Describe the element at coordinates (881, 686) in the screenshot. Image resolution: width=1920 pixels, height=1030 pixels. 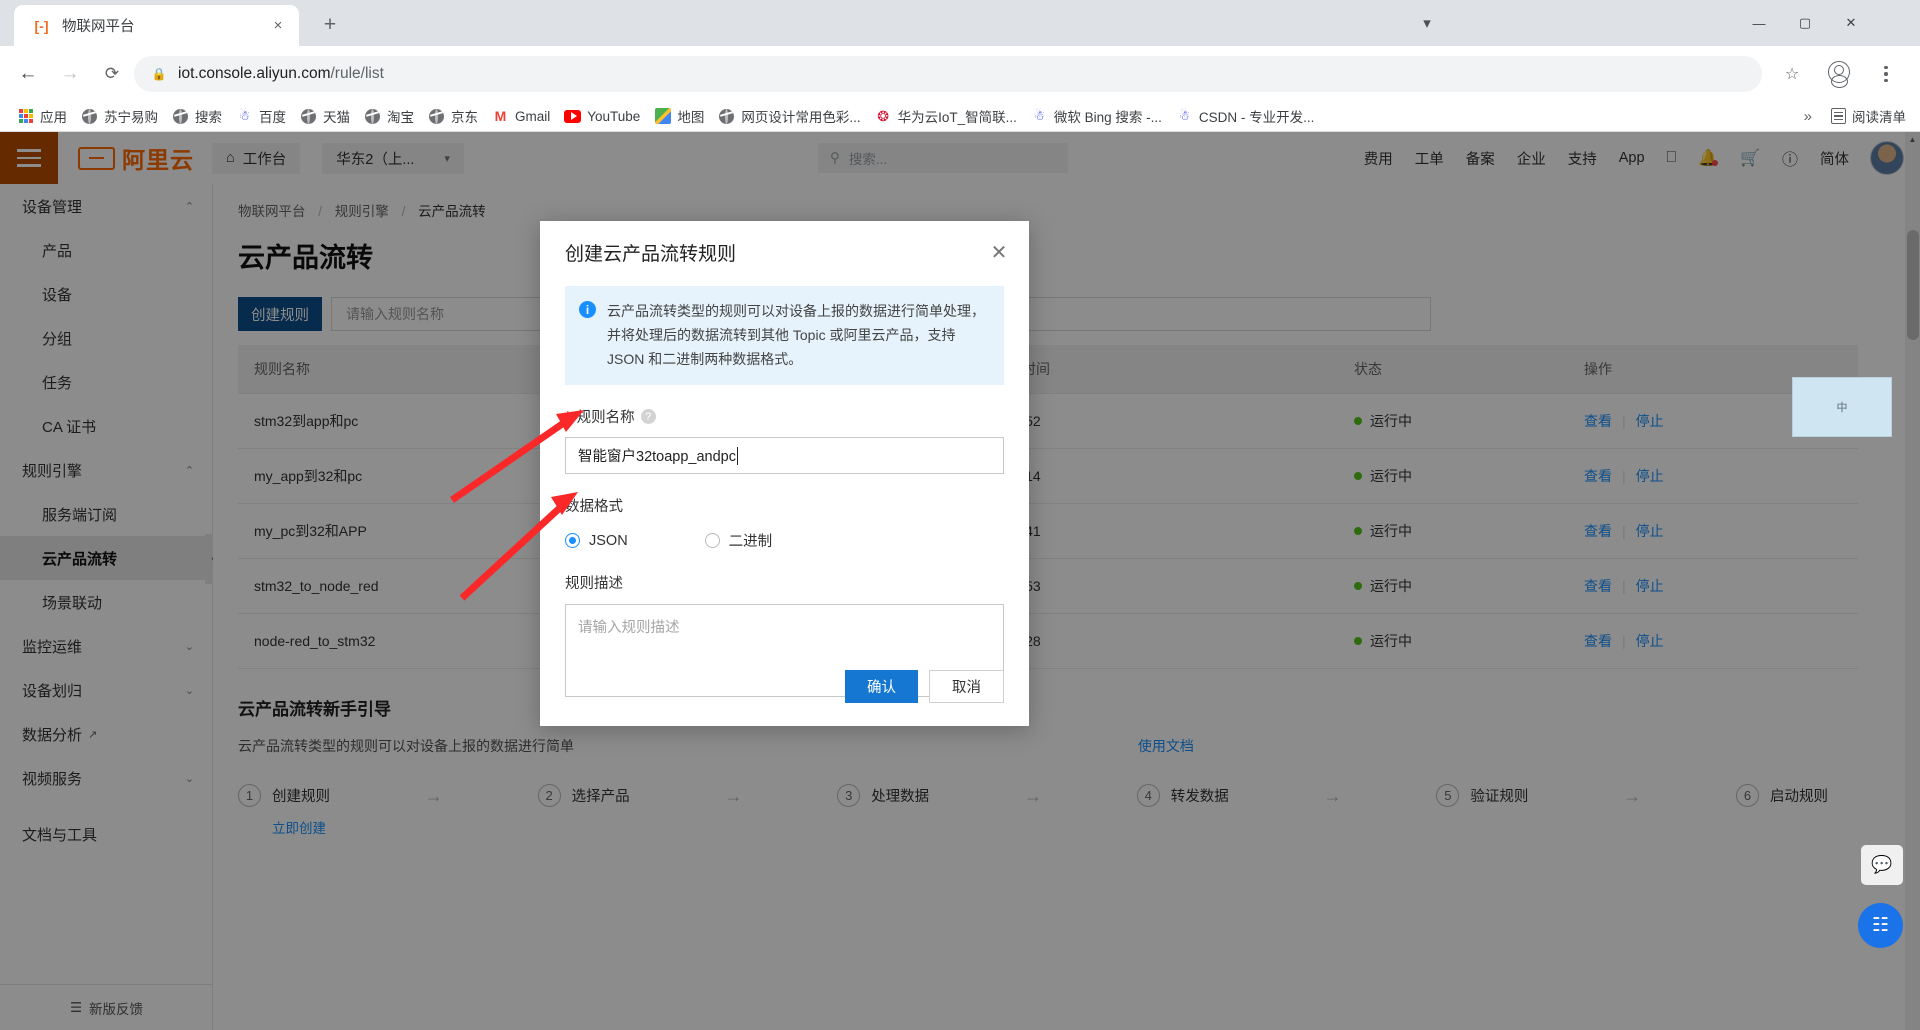
I see `confirm-button: 确认` at that location.